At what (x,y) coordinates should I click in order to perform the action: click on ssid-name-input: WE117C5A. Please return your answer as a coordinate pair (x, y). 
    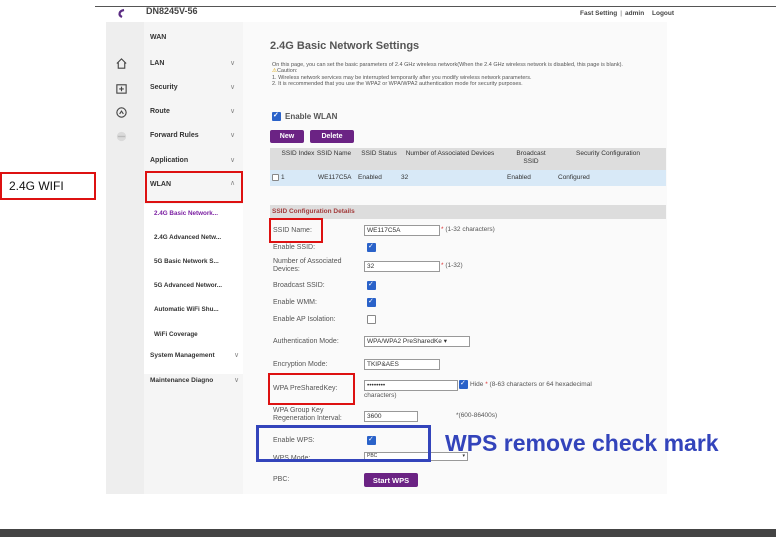
    Looking at the image, I should click on (402, 230).